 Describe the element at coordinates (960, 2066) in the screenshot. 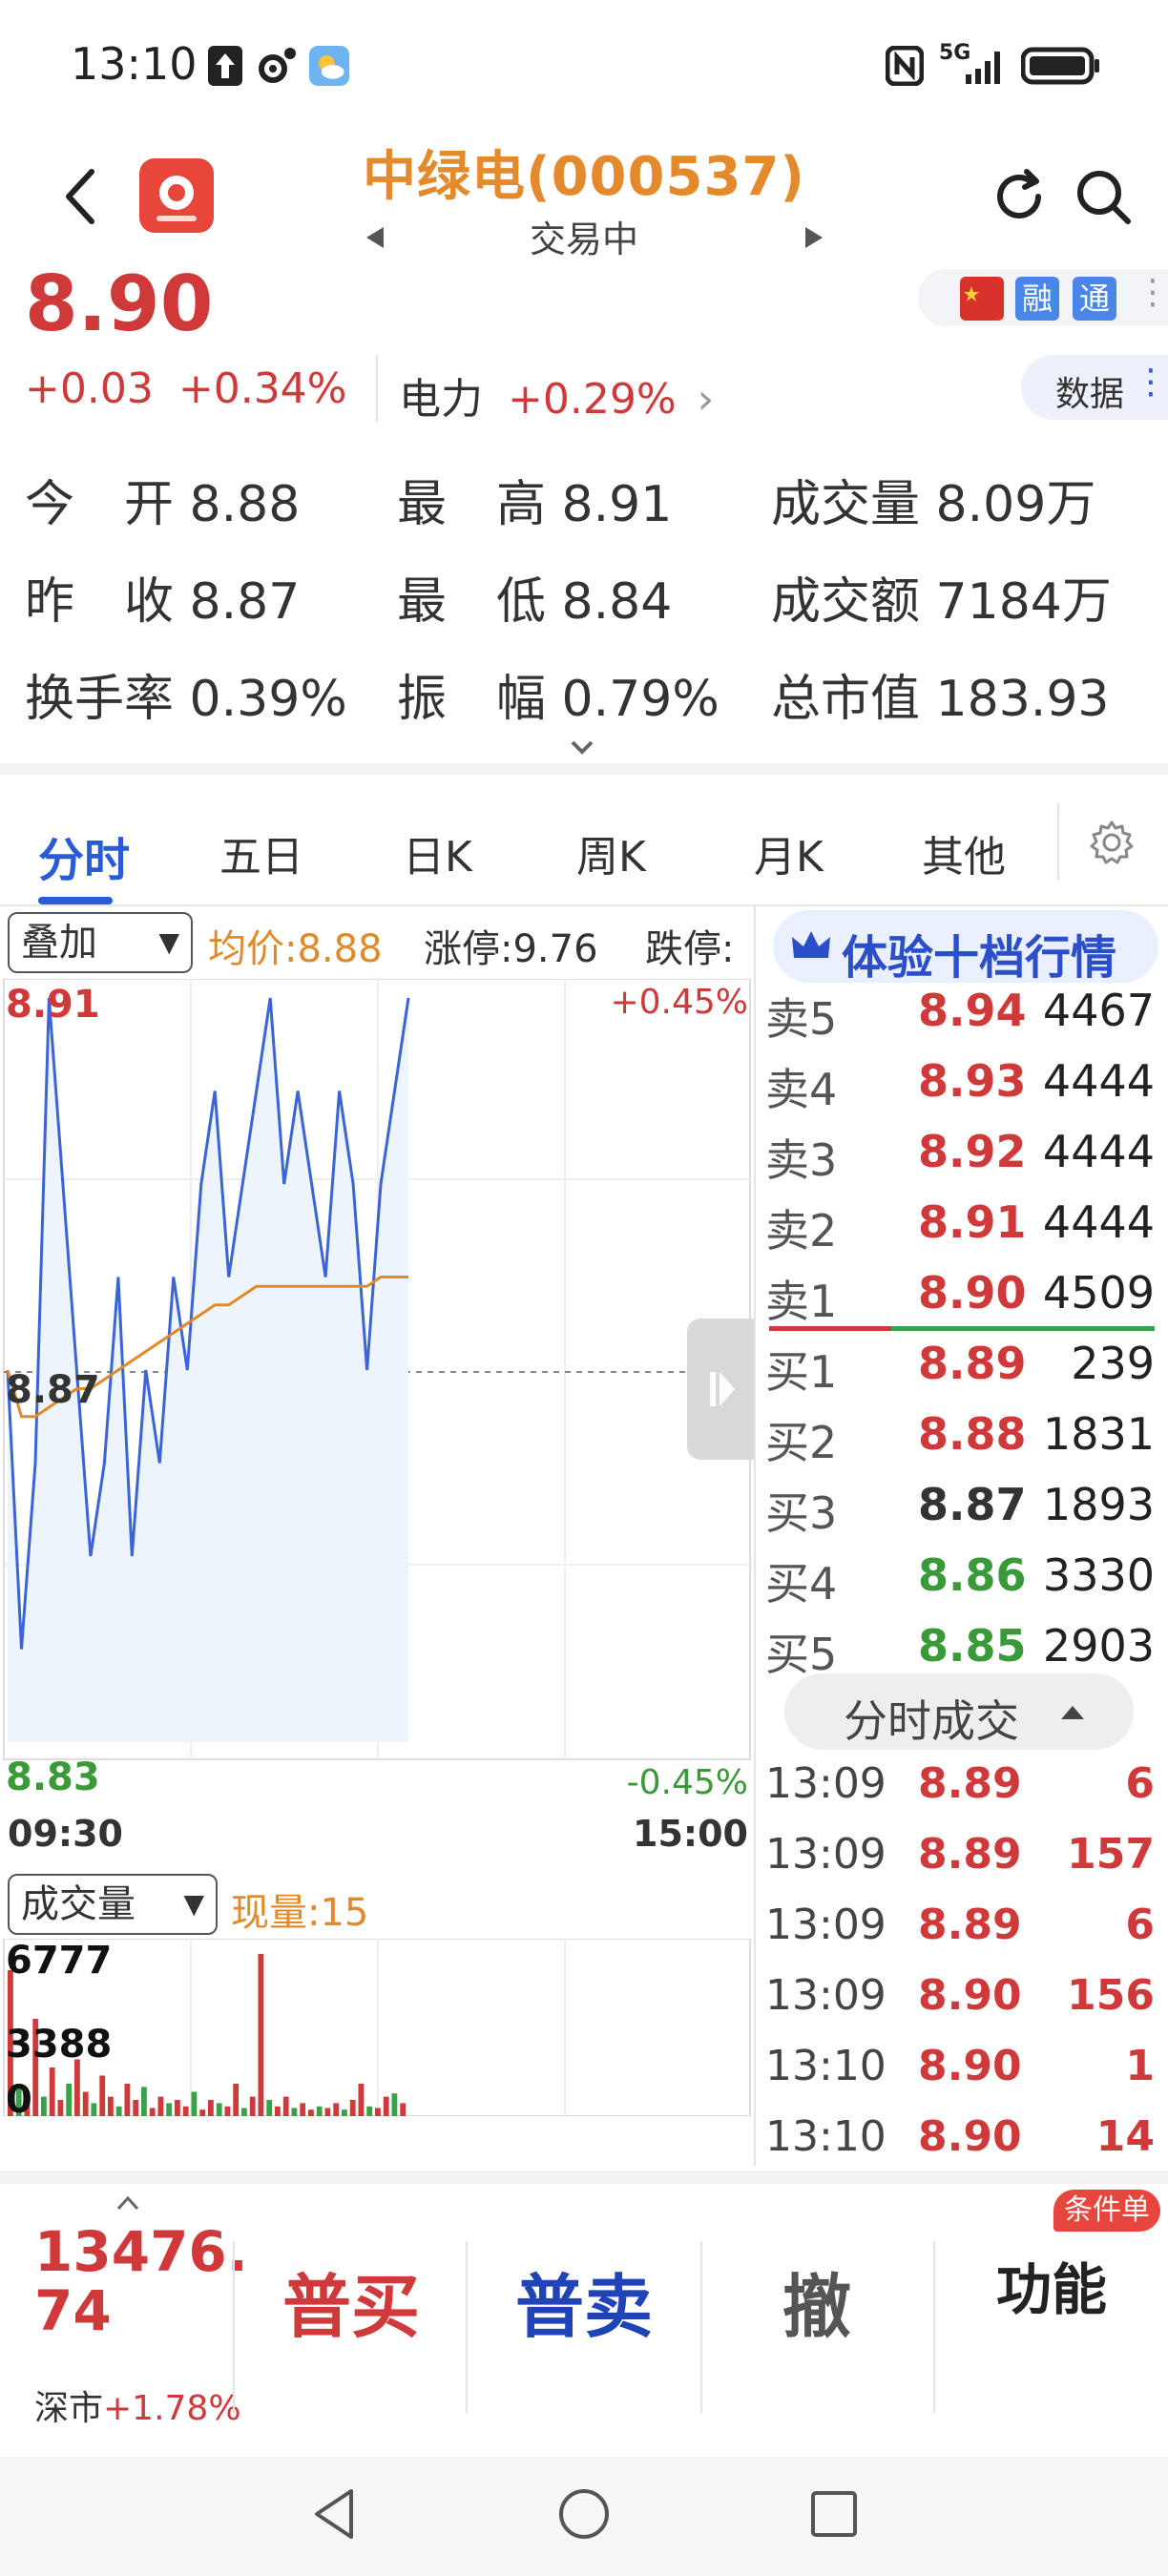

I see `trade-row: 13:10 8.90 1` at that location.